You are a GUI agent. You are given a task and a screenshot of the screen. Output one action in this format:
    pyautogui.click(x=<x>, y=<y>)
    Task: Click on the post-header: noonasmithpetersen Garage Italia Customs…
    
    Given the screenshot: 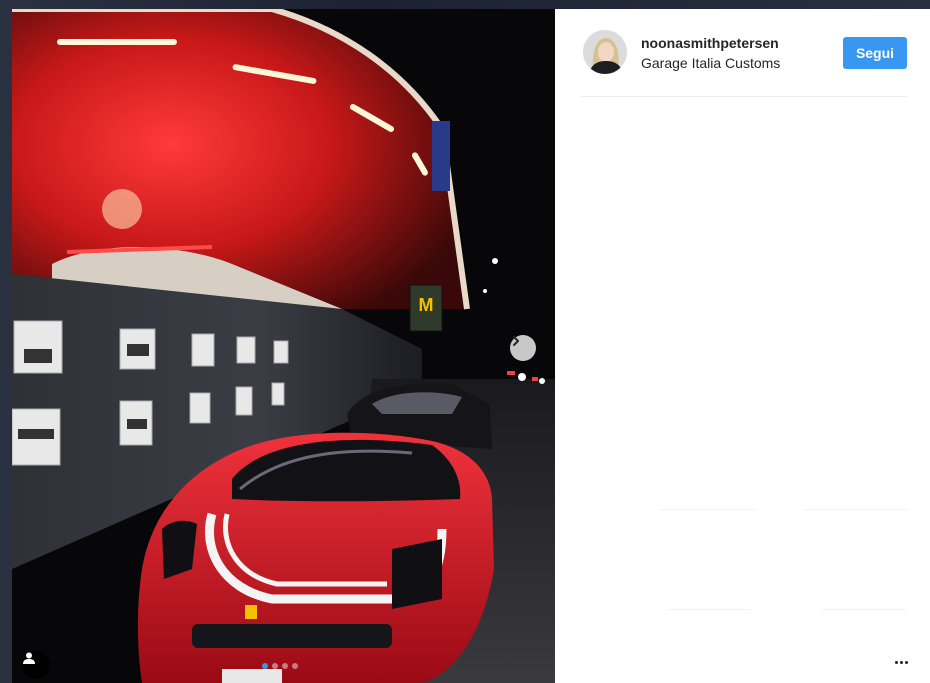 What is the action you would take?
    pyautogui.click(x=744, y=53)
    